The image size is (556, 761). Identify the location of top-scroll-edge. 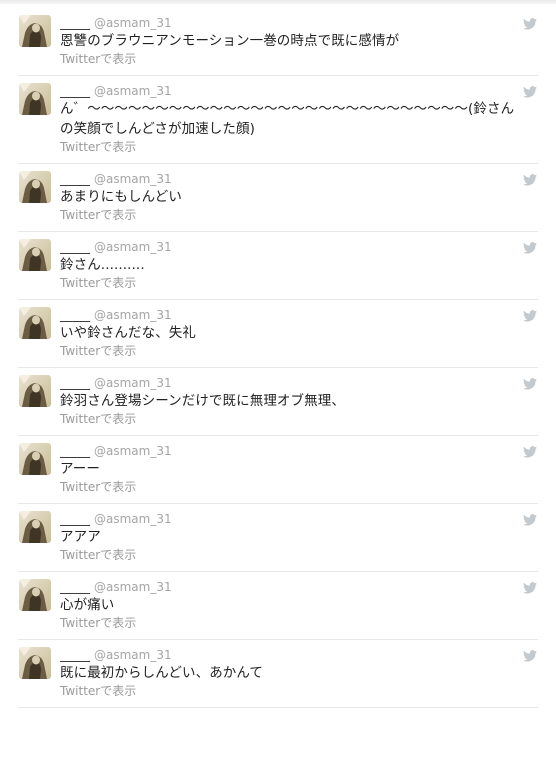
(278, 2).